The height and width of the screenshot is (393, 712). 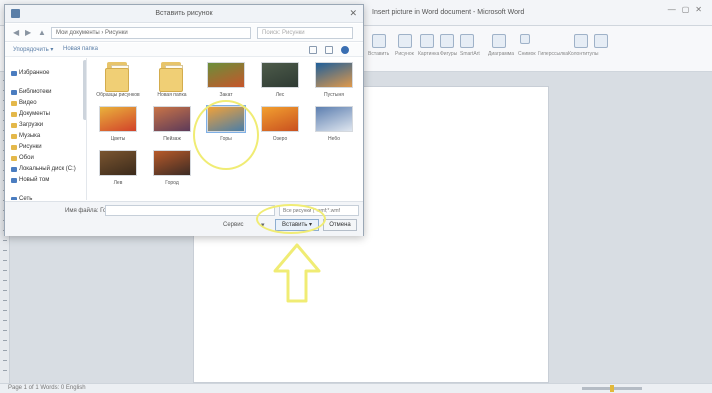 What do you see at coordinates (118, 139) in the screenshot?
I see `file-name: Цветы` at bounding box center [118, 139].